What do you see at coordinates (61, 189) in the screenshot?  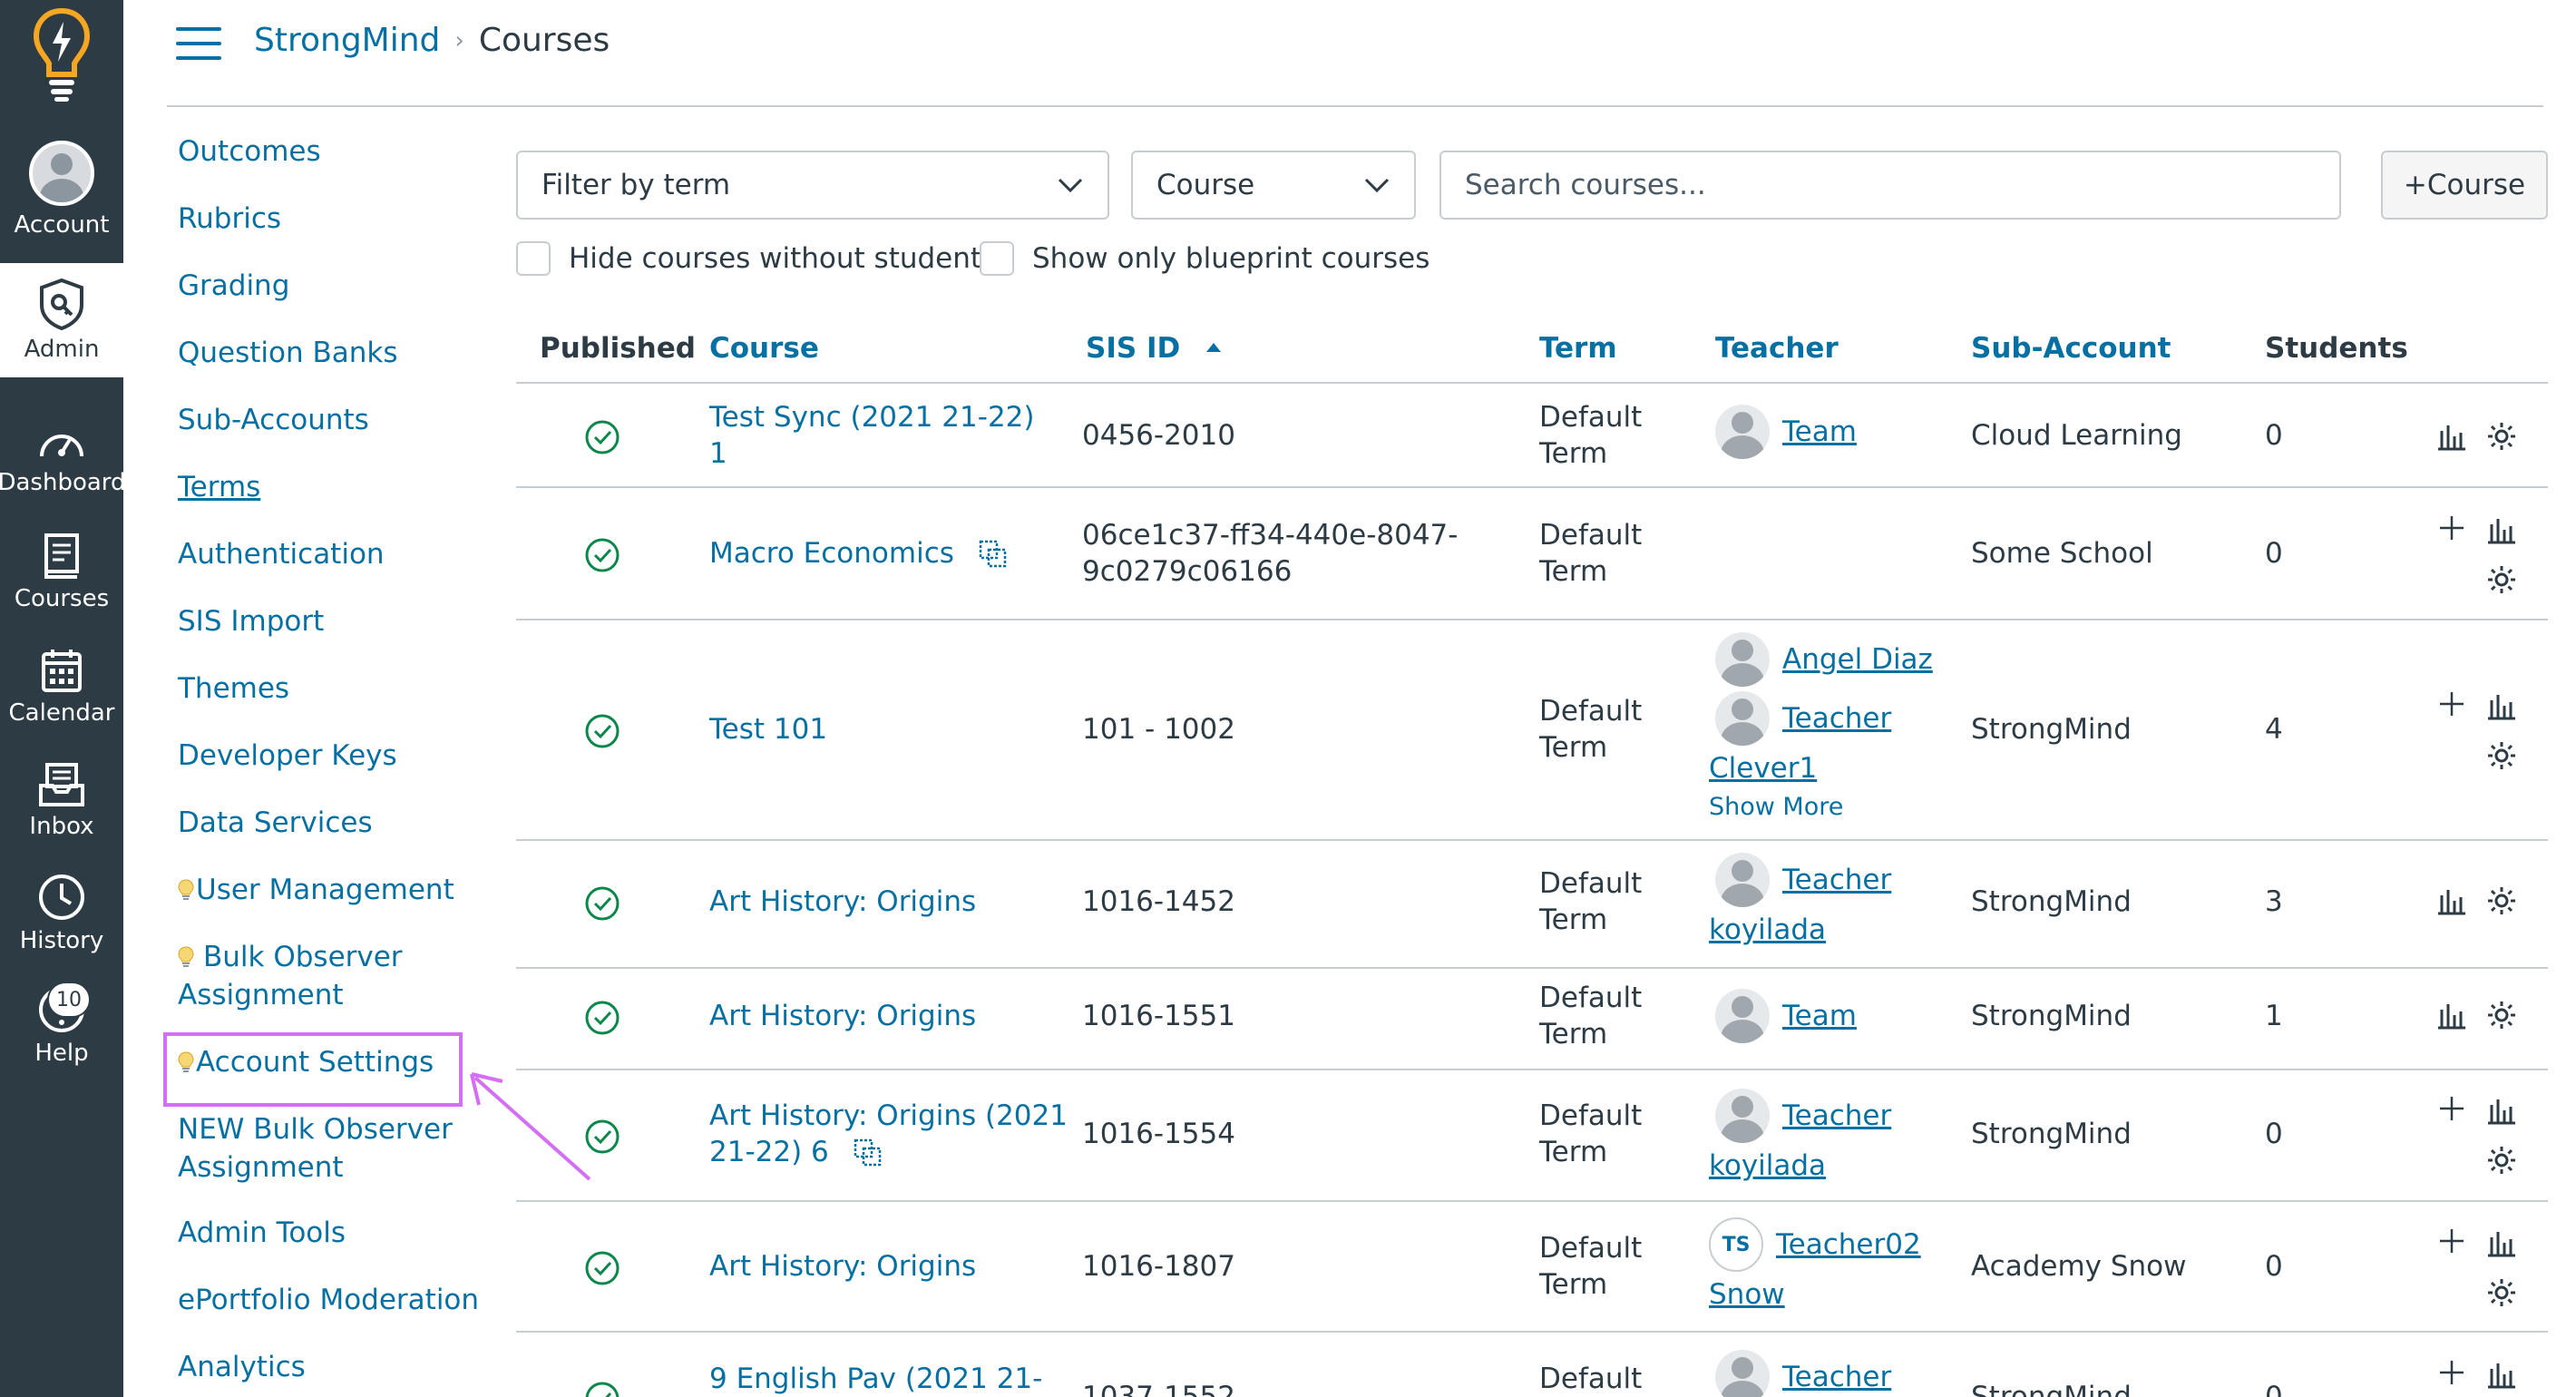 I see `account-nav-item: Account` at bounding box center [61, 189].